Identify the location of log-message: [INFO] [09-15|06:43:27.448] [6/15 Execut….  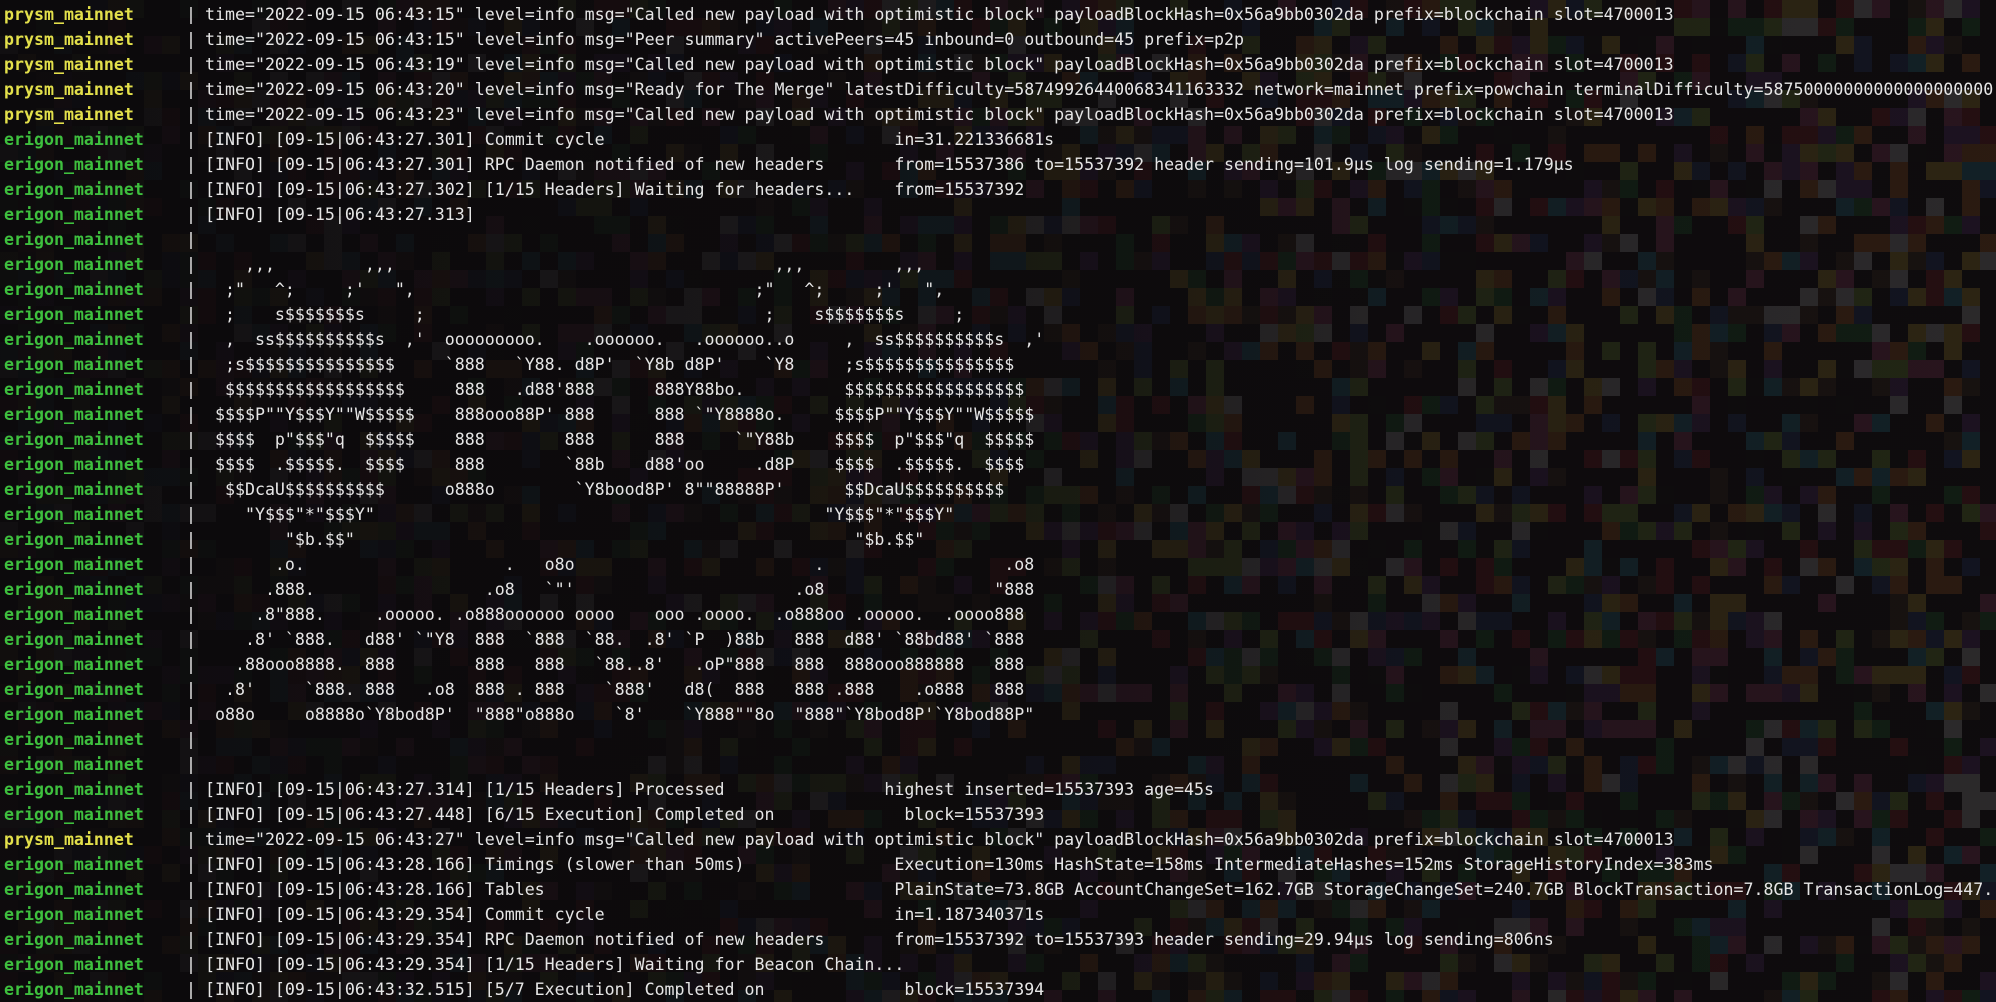
(625, 814).